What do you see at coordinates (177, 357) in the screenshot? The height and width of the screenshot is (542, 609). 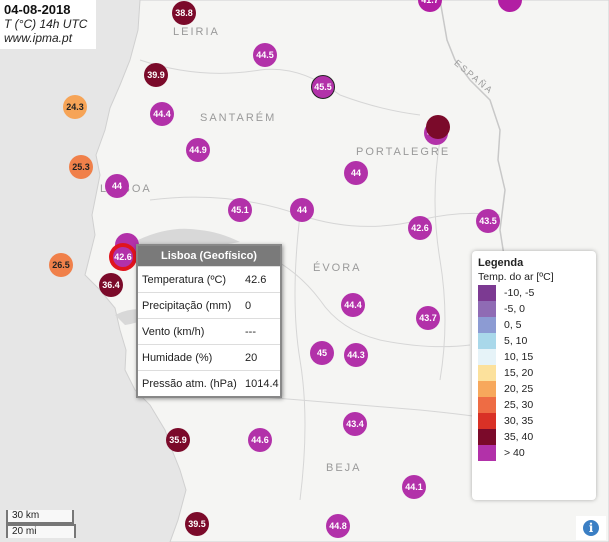 I see `popup-row-label: Humidade (%)` at bounding box center [177, 357].